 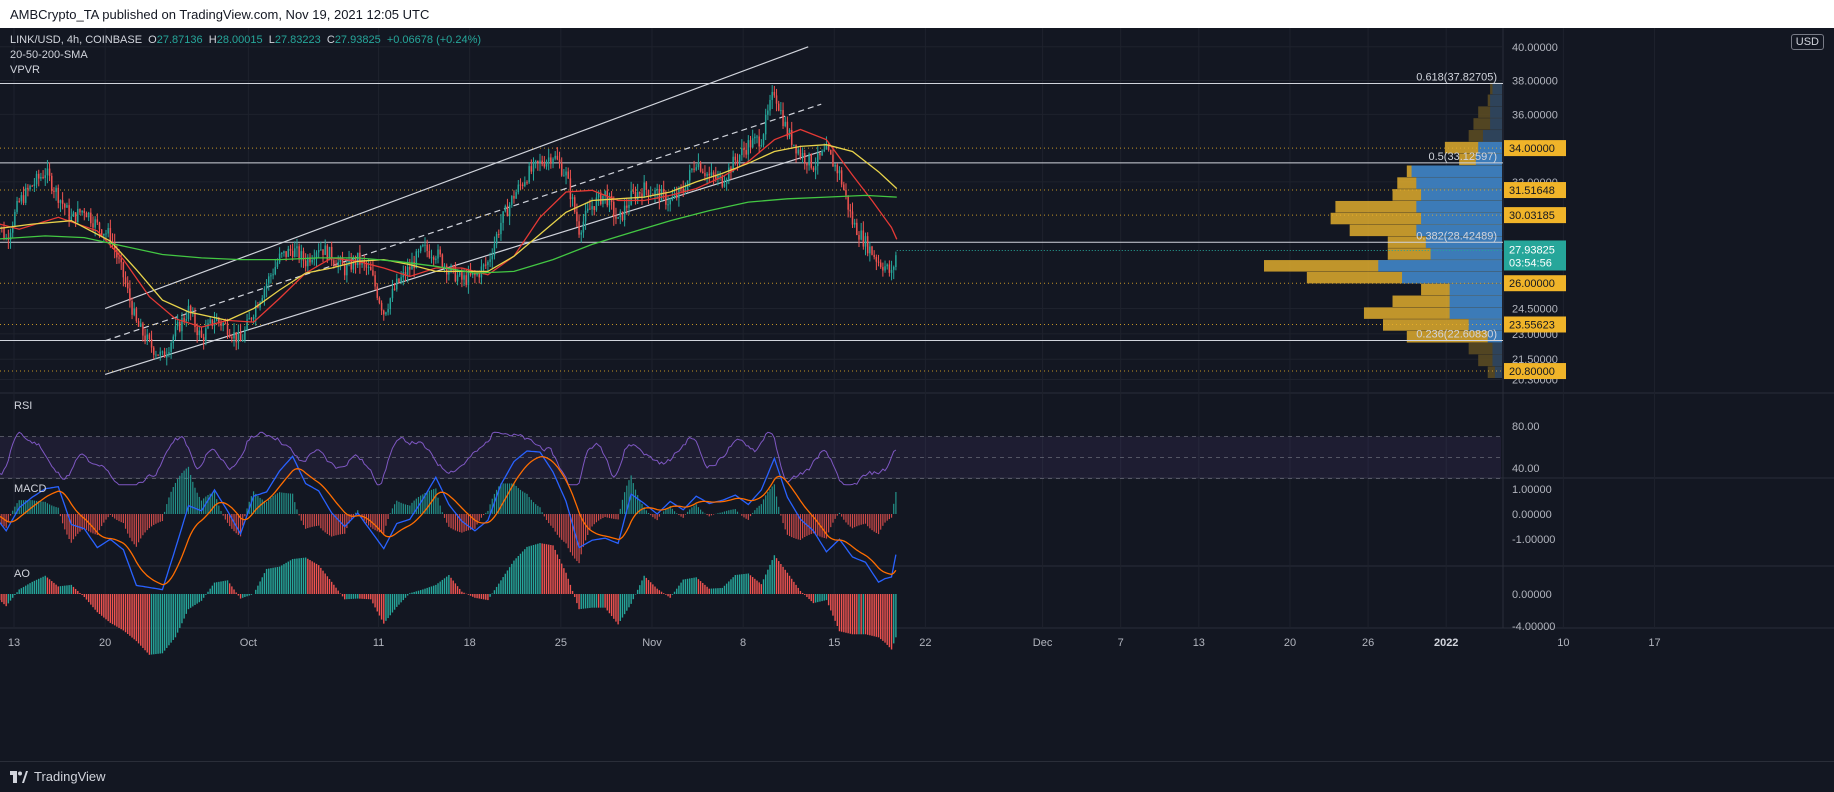 I want to click on currency-badge: USD, so click(x=1807, y=42).